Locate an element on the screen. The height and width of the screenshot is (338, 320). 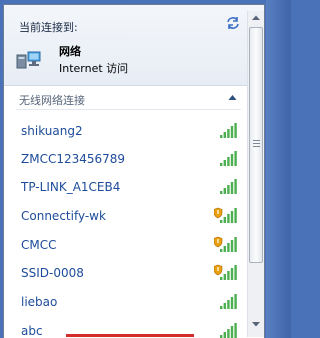
wifi-name: SSID-0008 is located at coordinates (52, 273).